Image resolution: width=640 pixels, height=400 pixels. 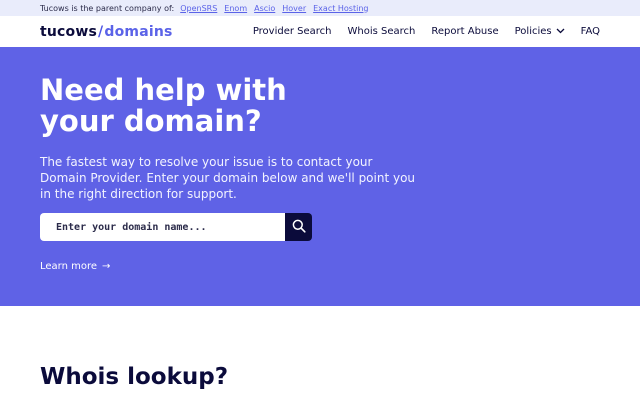 I want to click on logo: tucows/domains, so click(x=106, y=32).